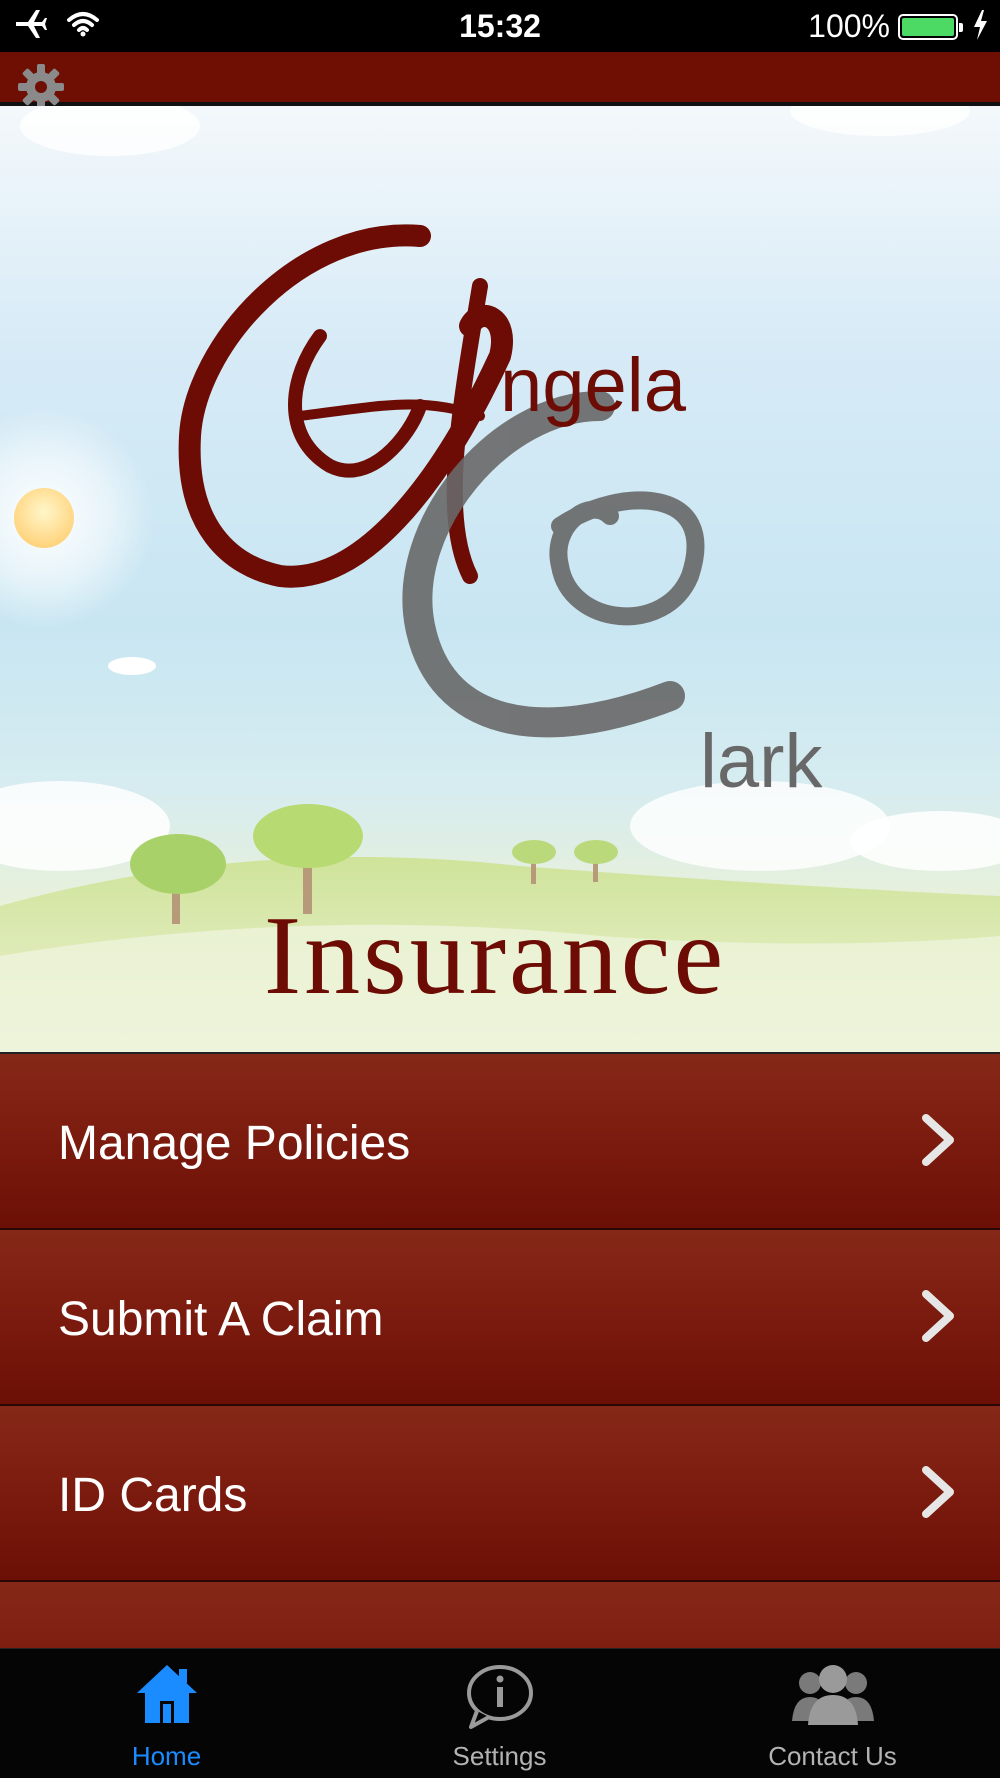 The width and height of the screenshot is (1000, 1778). Describe the element at coordinates (593, 385) in the screenshot. I see `logo-text-ngela: ngela` at that location.